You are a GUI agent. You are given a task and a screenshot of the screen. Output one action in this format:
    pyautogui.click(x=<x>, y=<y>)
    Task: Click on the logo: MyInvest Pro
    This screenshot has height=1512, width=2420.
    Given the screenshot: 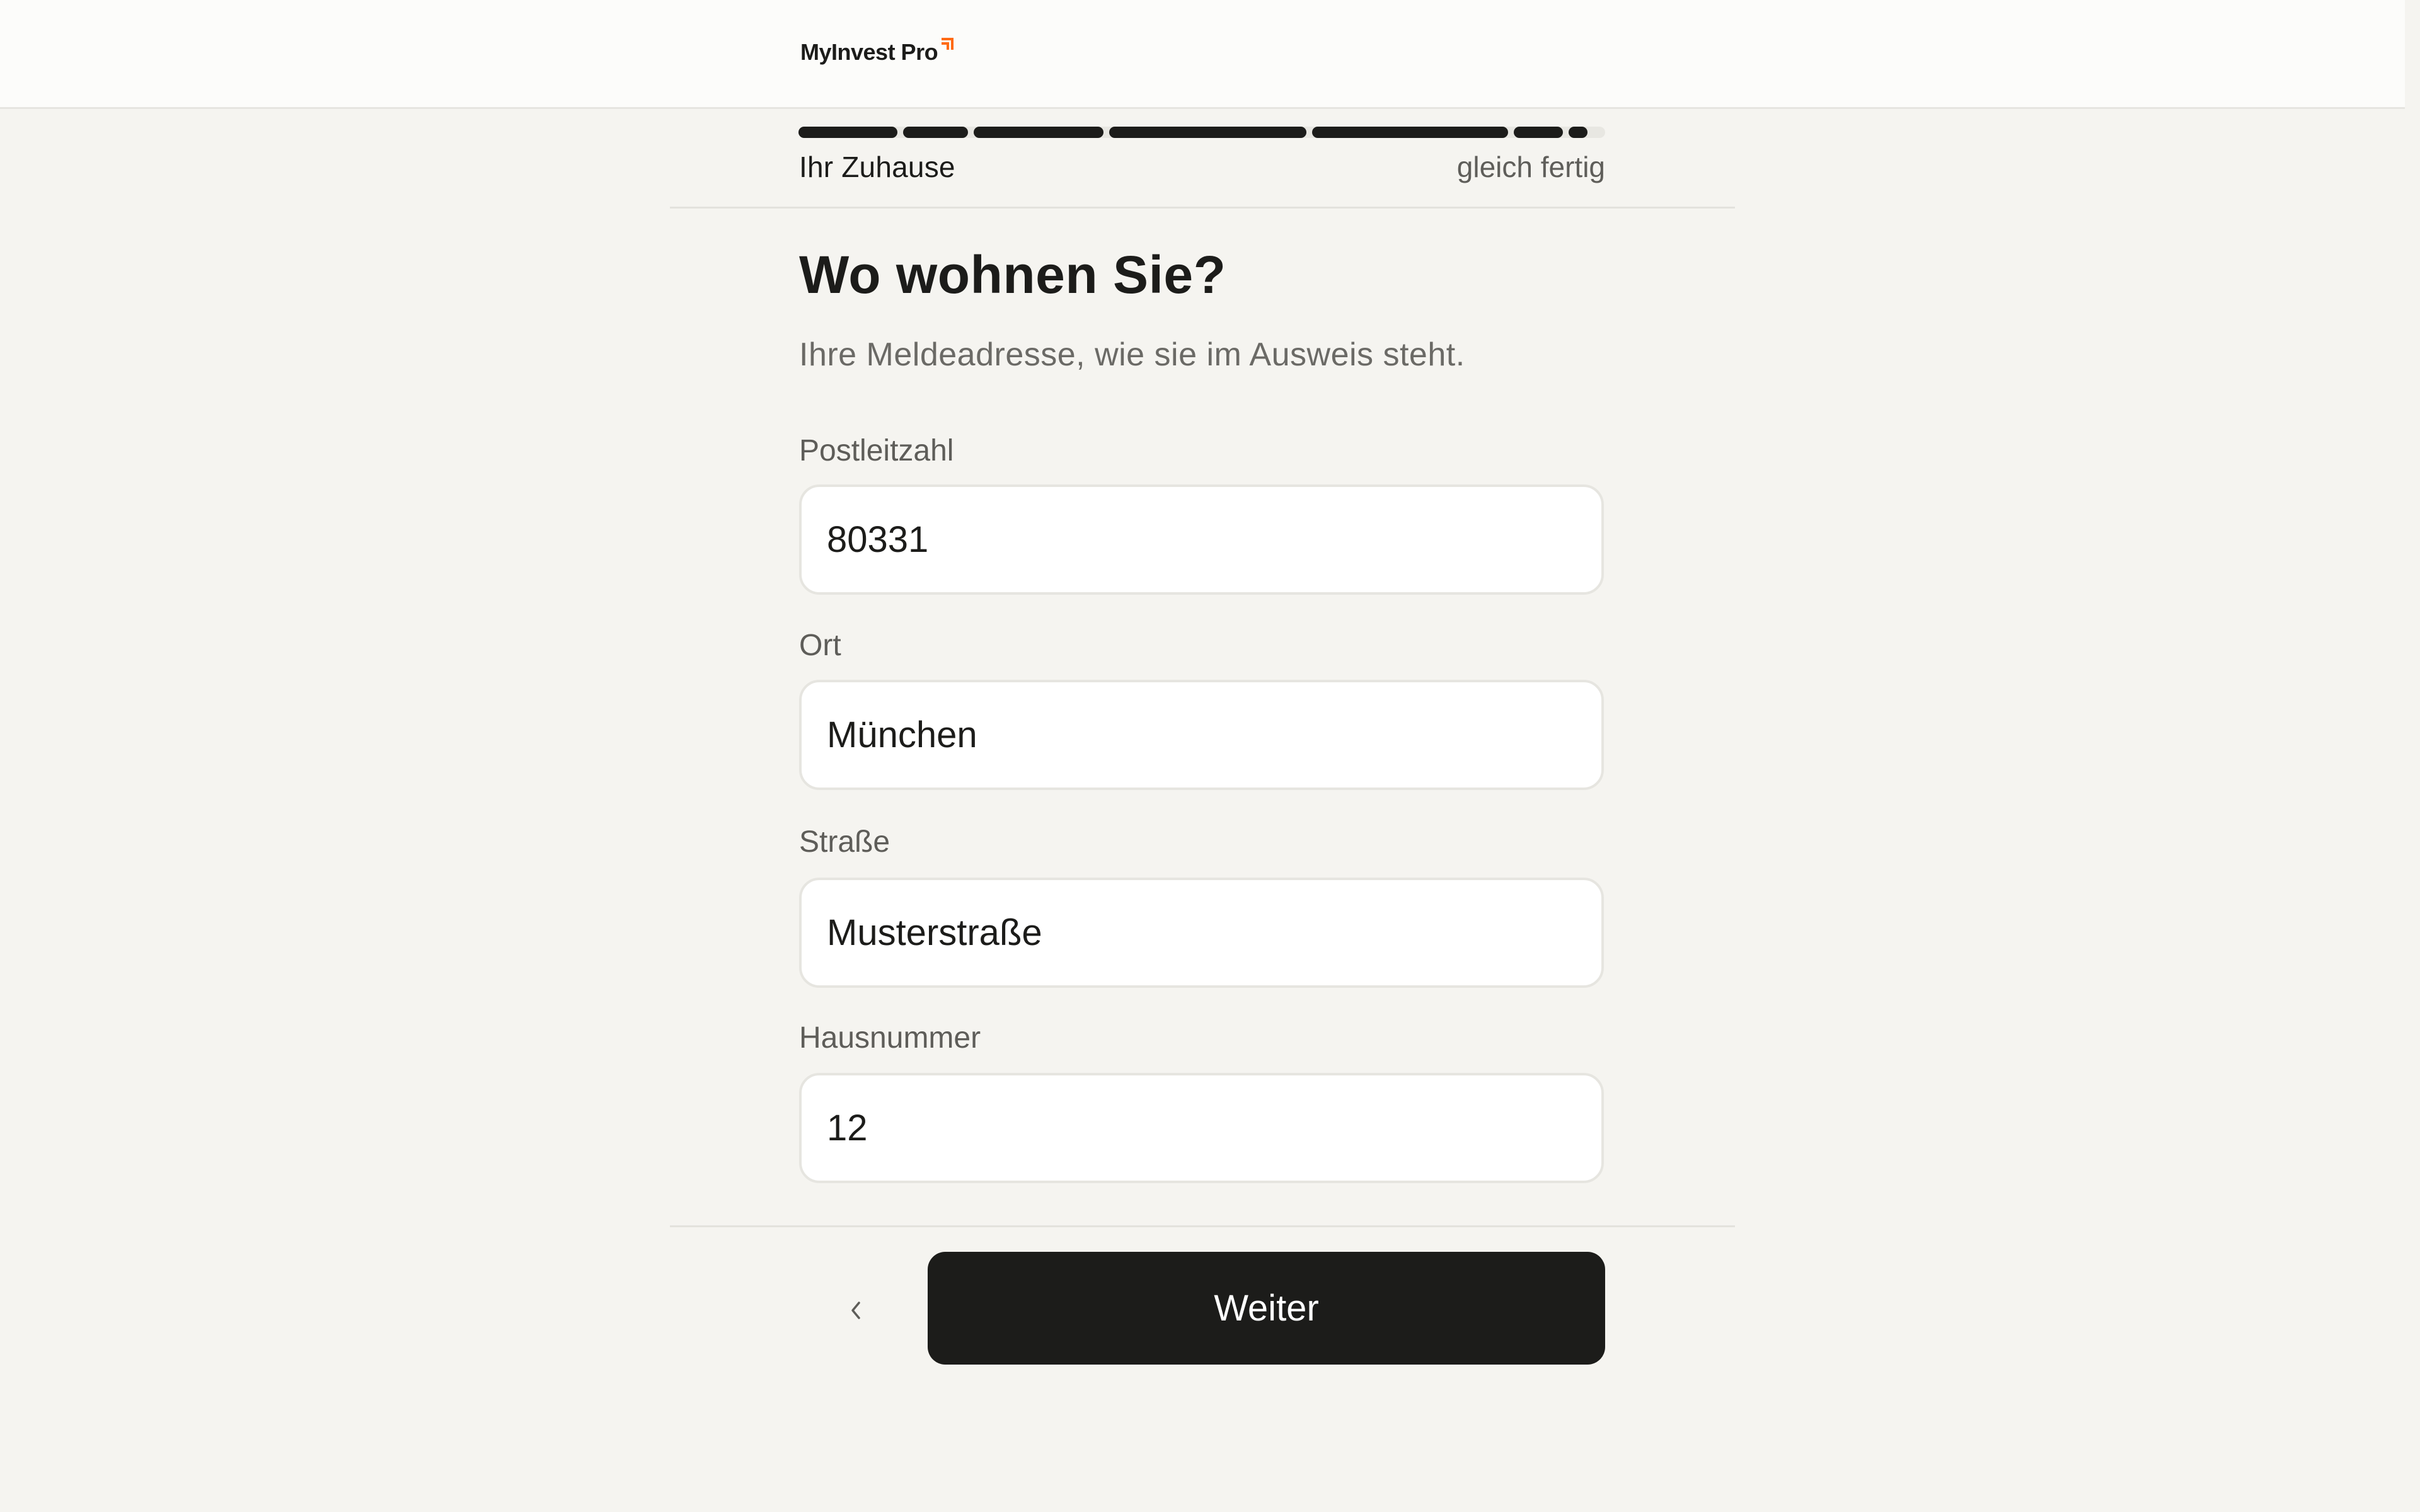 What is the action you would take?
    pyautogui.click(x=878, y=52)
    